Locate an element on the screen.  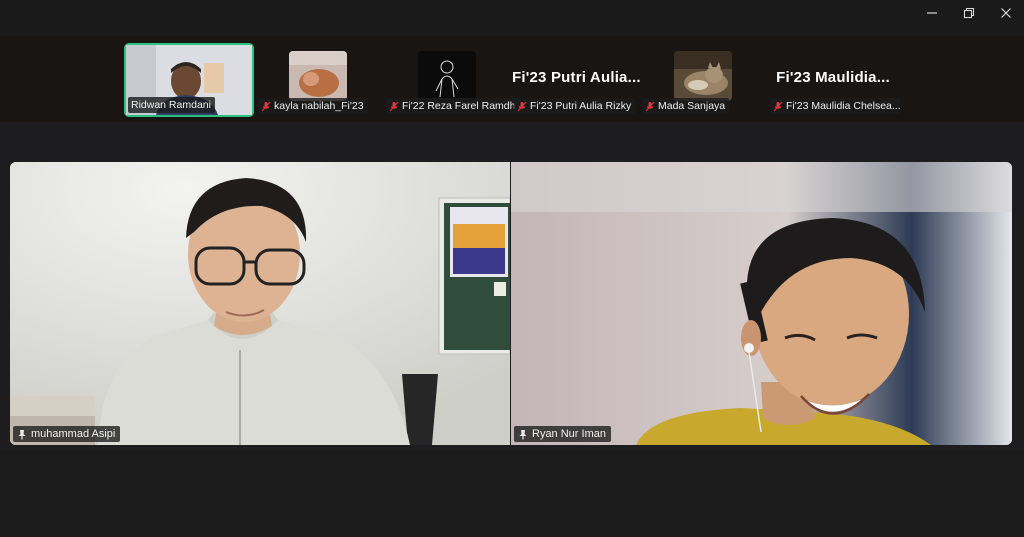
close-icon is located at coordinates (1006, 13).